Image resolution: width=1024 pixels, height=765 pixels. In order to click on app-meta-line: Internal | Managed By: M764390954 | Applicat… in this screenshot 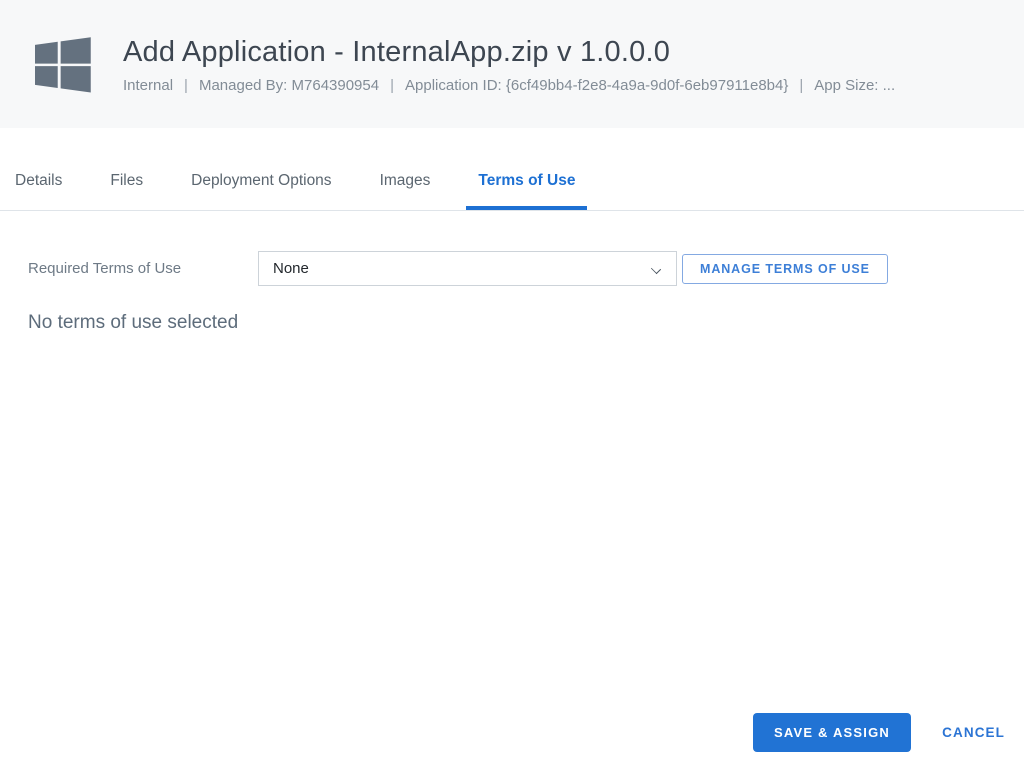, I will do `click(509, 85)`.